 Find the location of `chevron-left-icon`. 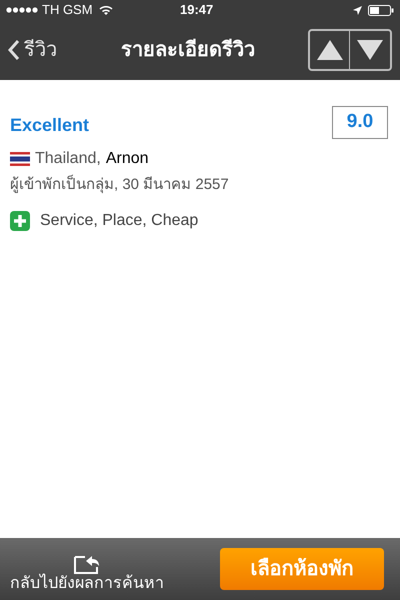

chevron-left-icon is located at coordinates (14, 50).